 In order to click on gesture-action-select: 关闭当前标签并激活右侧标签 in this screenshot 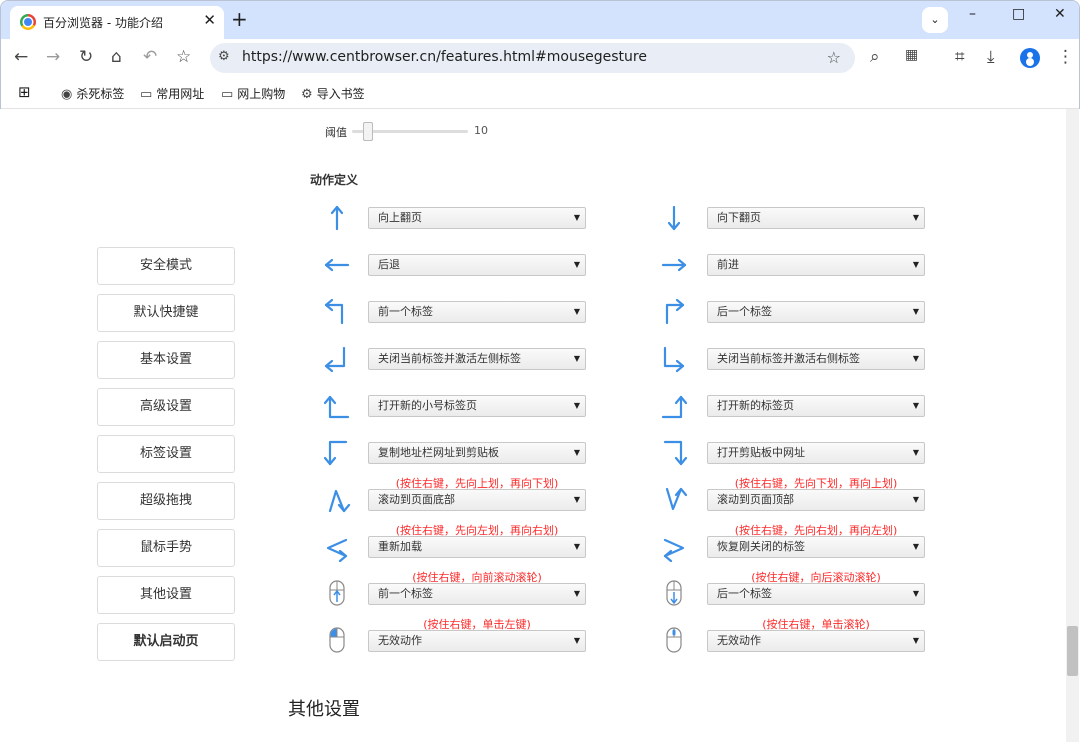, I will do `click(816, 359)`.